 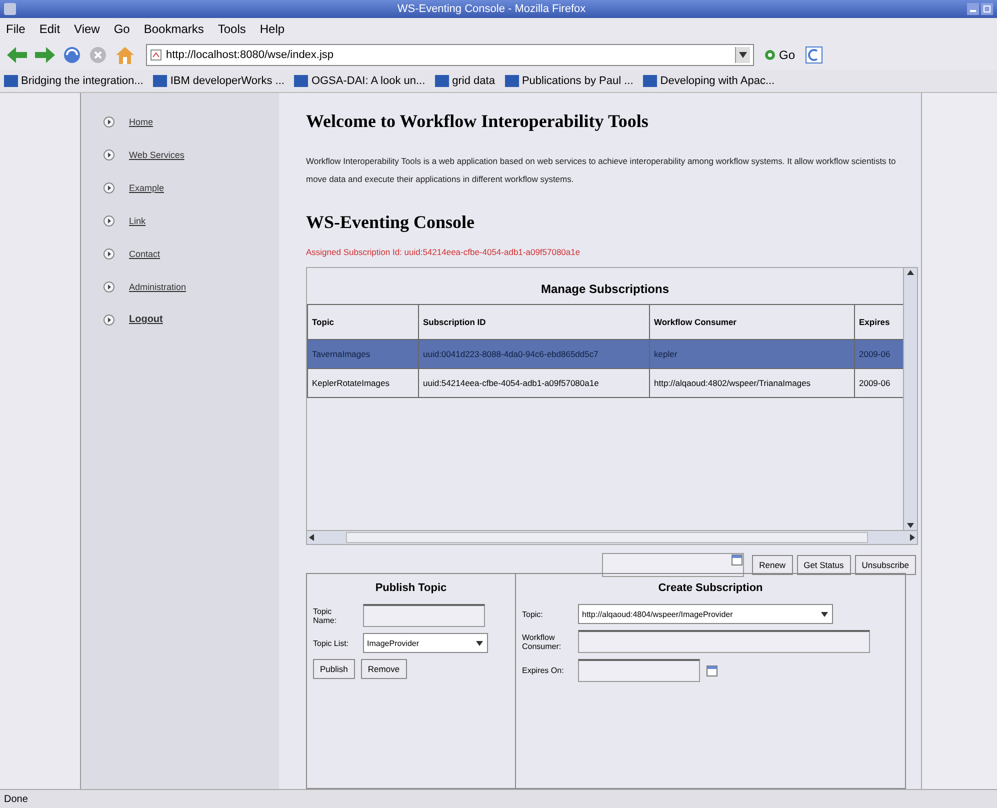 I want to click on vertical-scrollbar, so click(x=910, y=399).